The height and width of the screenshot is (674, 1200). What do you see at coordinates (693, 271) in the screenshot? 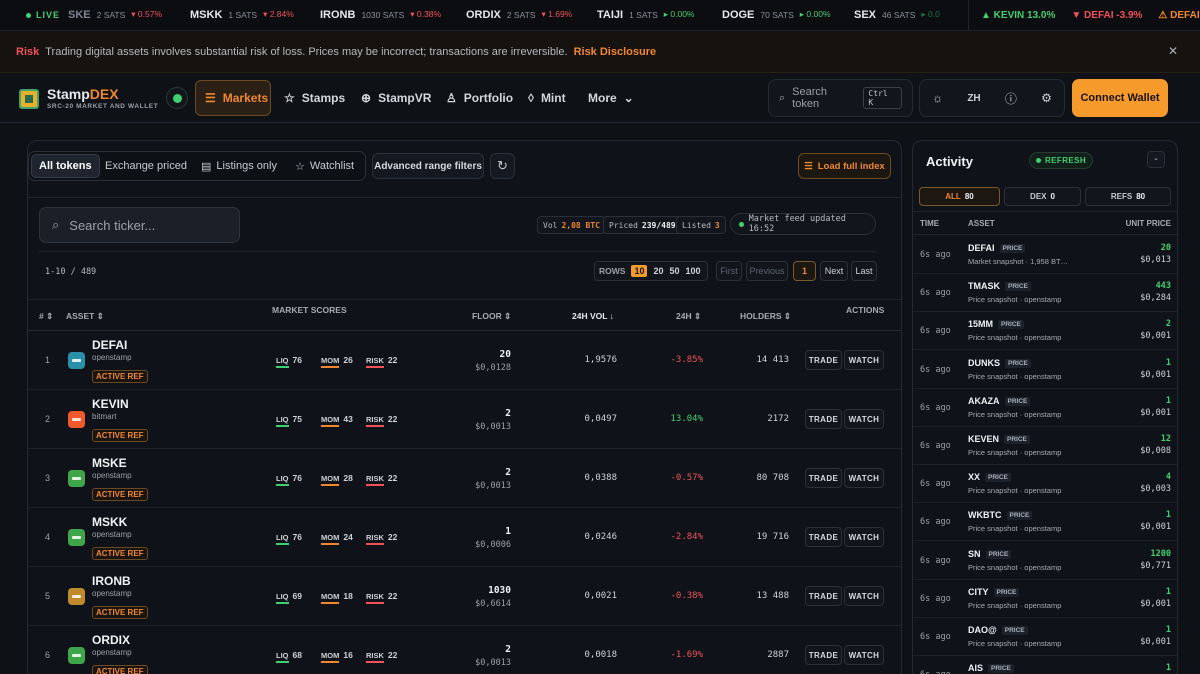
I see `rows-option: 100` at bounding box center [693, 271].